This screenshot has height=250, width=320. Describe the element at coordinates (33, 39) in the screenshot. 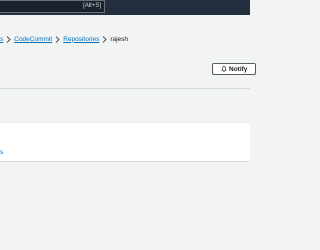

I see `breadcrumb-item-codecommit: CodeCommit` at that location.